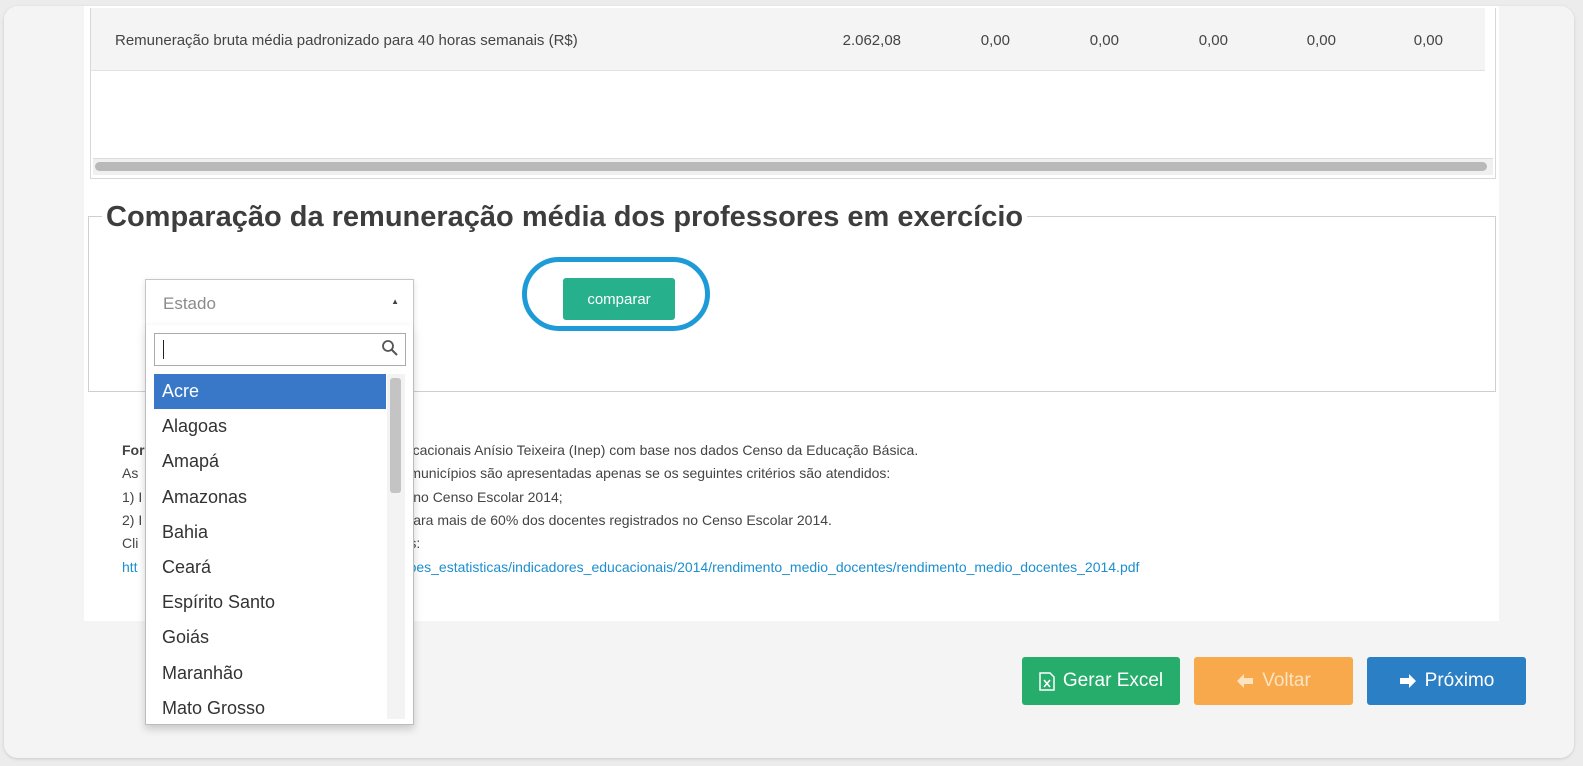  What do you see at coordinates (270, 497) in the screenshot?
I see `state-option: Amazonas` at bounding box center [270, 497].